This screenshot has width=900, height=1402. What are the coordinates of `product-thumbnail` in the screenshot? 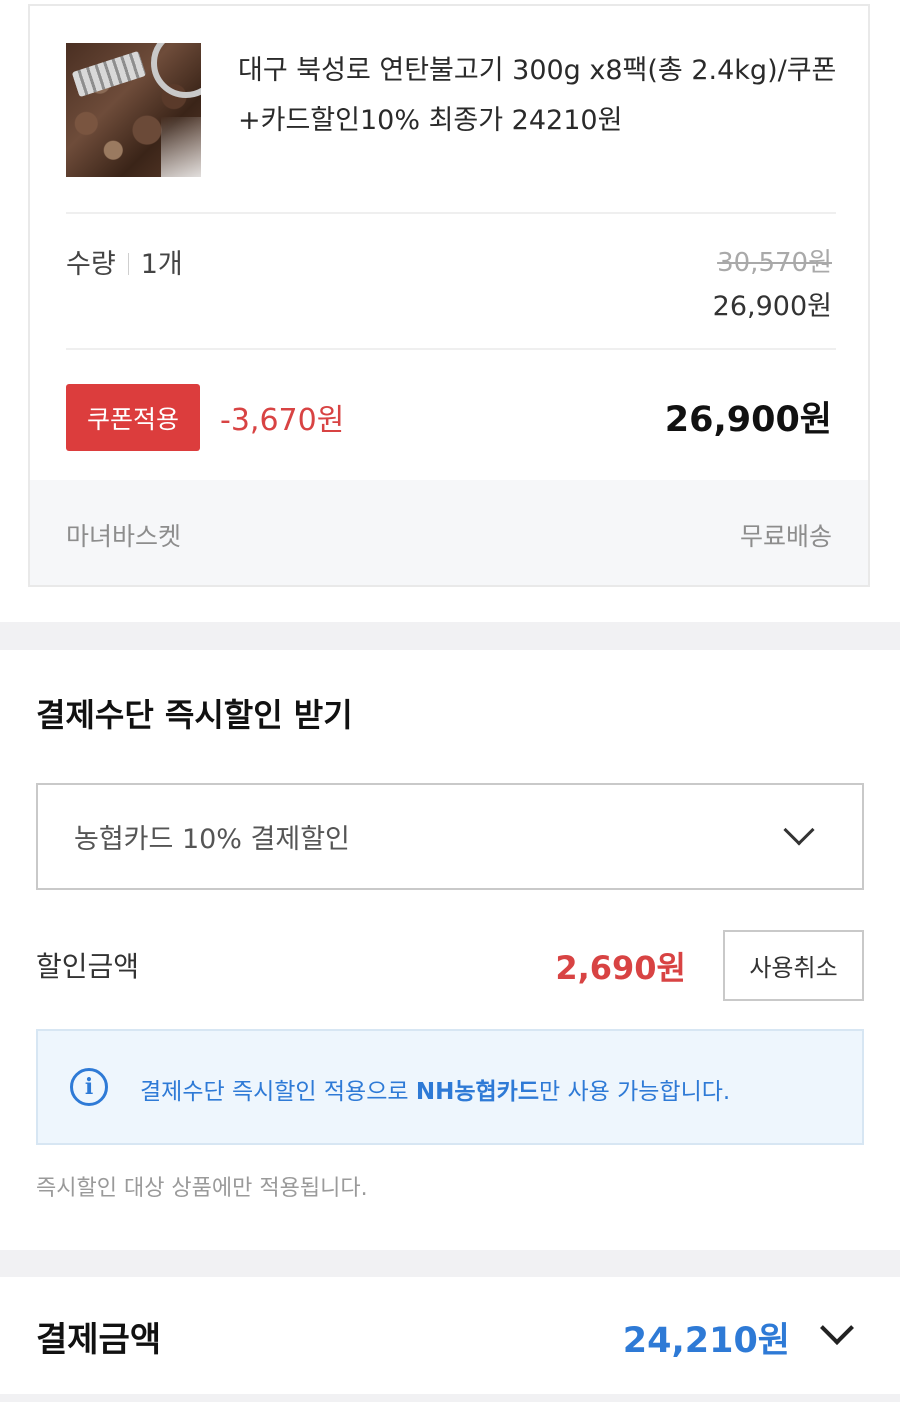 It's located at (133, 110).